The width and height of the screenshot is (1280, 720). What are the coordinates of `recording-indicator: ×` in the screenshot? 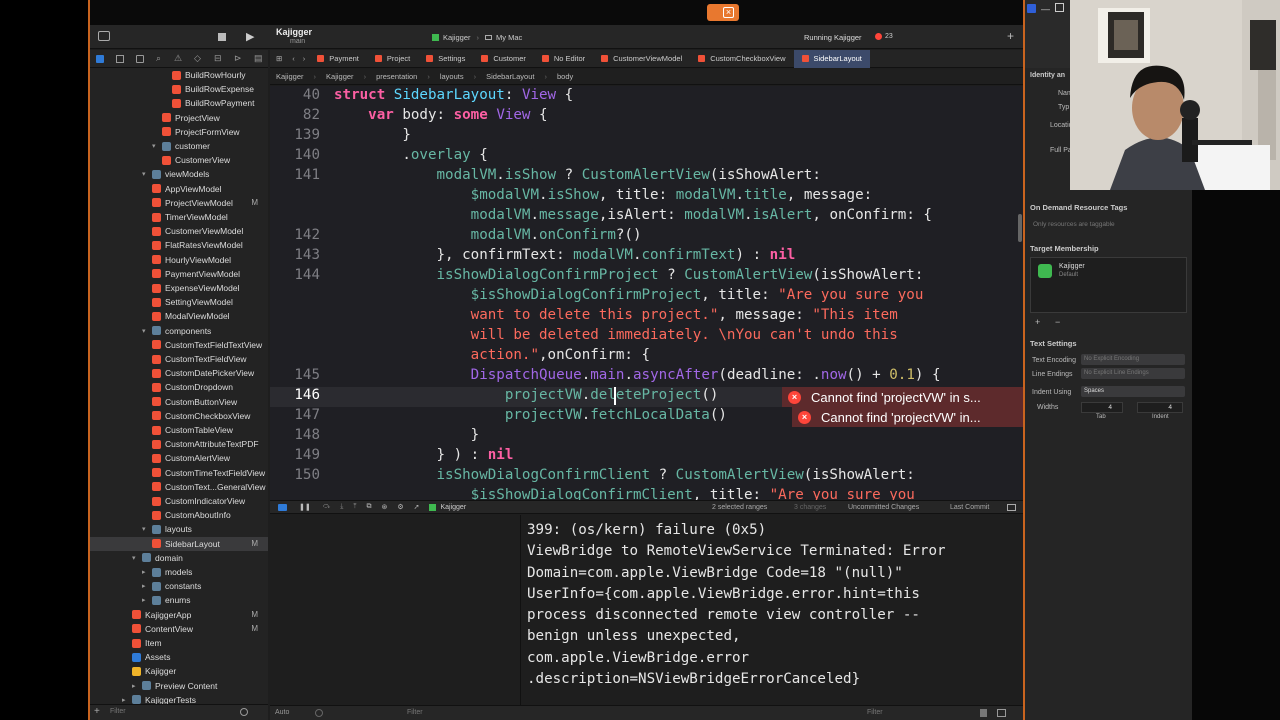 It's located at (723, 12).